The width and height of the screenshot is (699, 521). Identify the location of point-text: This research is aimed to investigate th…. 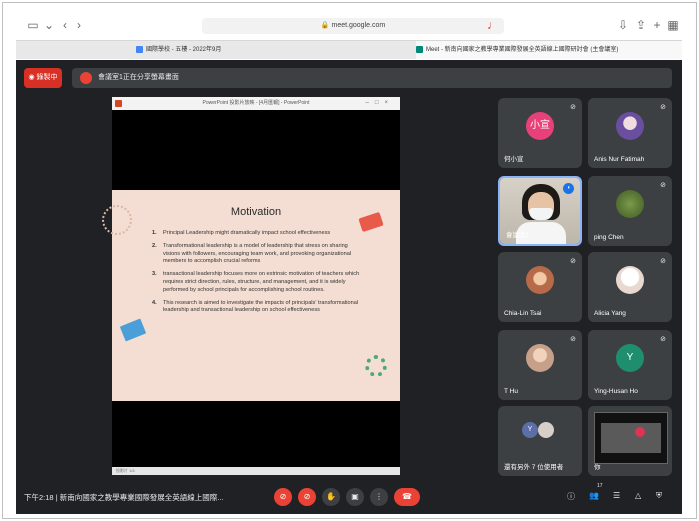
(261, 306).